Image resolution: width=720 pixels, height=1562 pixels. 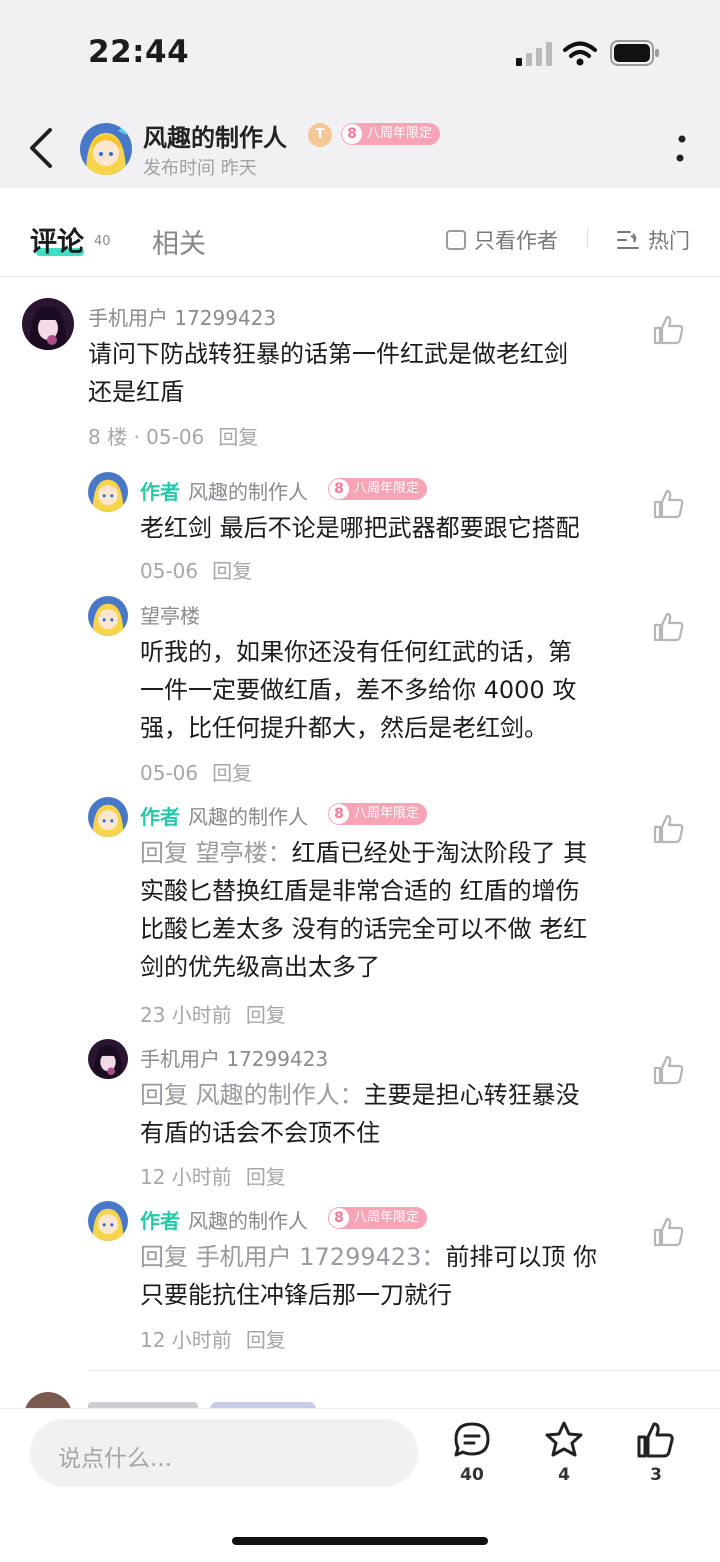 What do you see at coordinates (328, 373) in the screenshot?
I see `comment-text: 请问下防战转狂暴的话第一件红武是做老红剑 还是红盾` at bounding box center [328, 373].